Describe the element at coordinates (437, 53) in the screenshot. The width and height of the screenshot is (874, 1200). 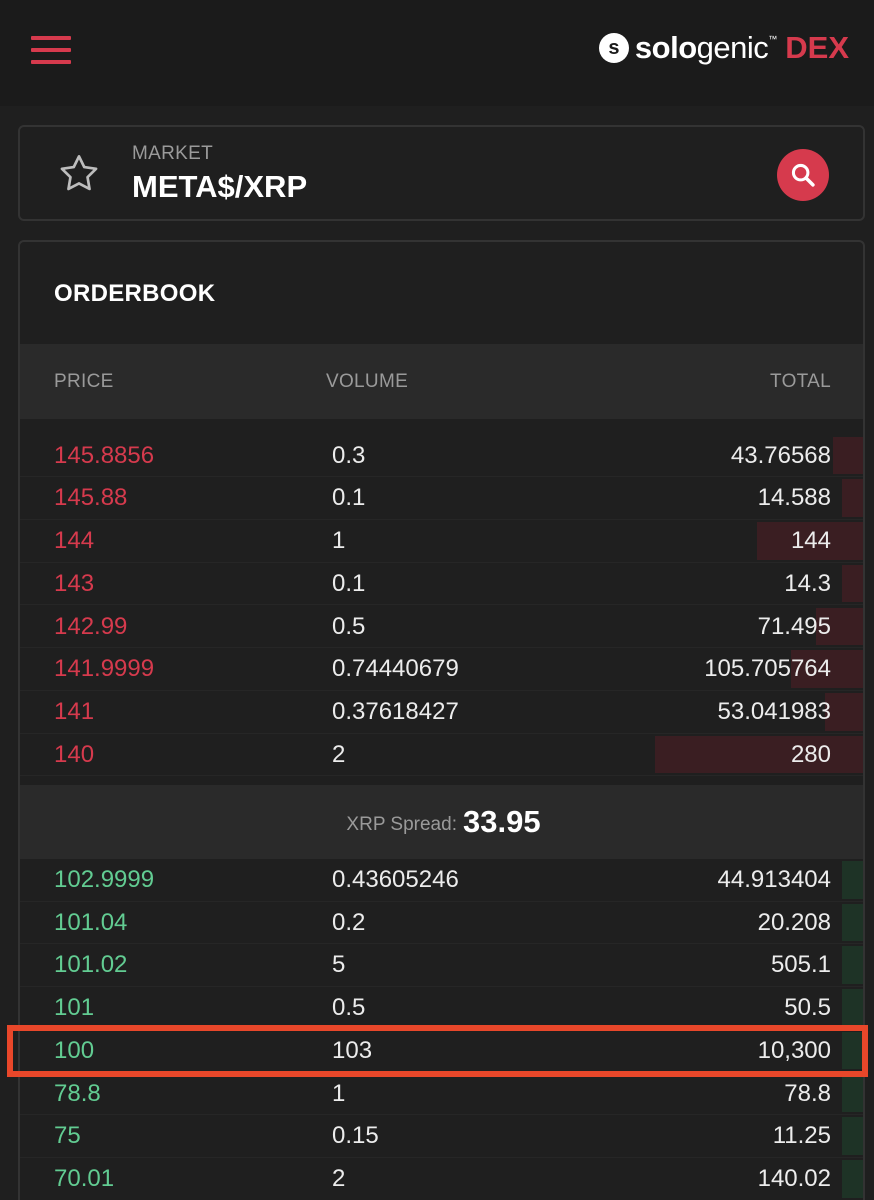
I see `top-bar: s sologenic ™ DEX` at that location.